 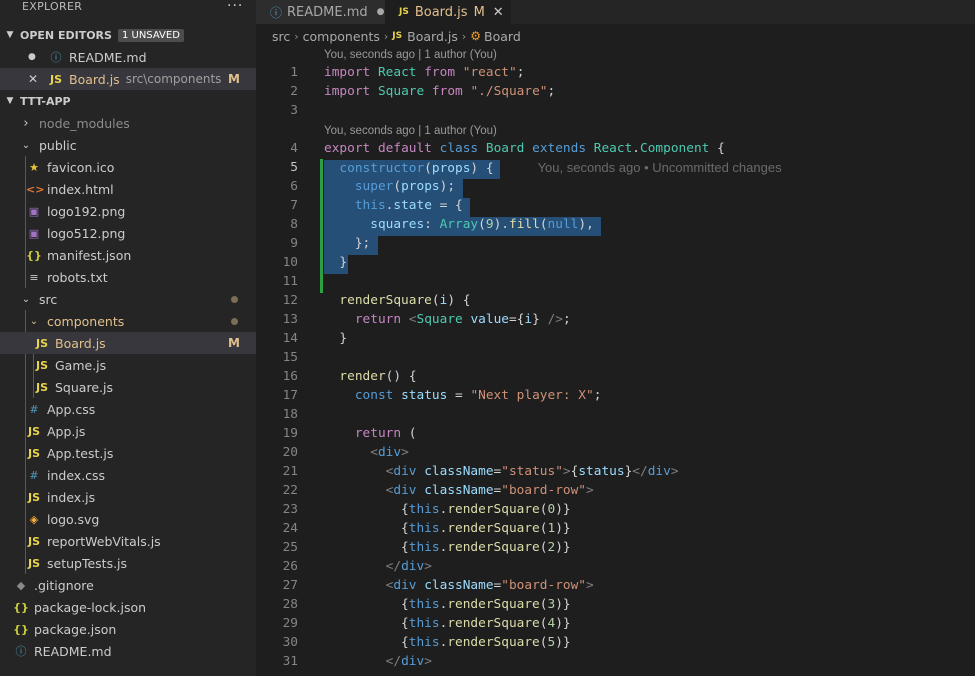 What do you see at coordinates (290, 547) in the screenshot?
I see `line-number: 25` at bounding box center [290, 547].